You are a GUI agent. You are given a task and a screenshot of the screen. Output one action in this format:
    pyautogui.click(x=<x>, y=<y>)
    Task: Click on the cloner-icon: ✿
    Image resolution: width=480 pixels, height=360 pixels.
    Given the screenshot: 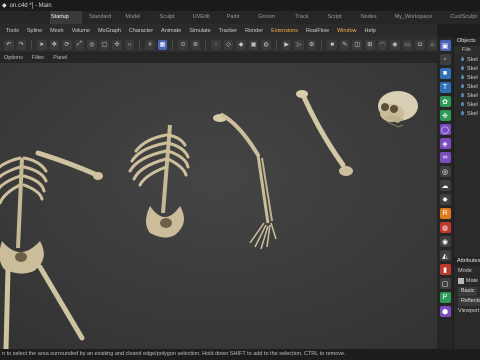 What is the action you would take?
    pyautogui.click(x=445, y=101)
    